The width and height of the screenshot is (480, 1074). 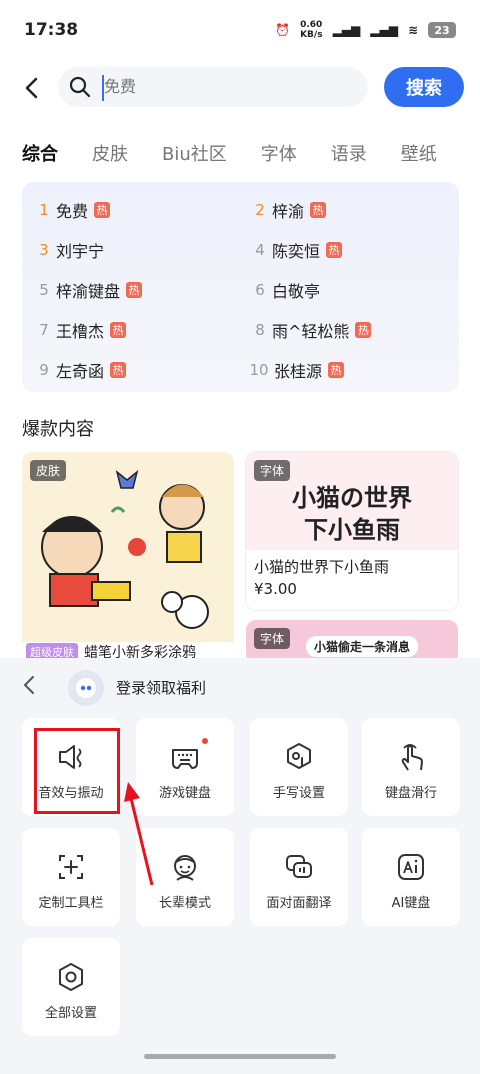 I want to click on elder-mode-icon, so click(x=185, y=868).